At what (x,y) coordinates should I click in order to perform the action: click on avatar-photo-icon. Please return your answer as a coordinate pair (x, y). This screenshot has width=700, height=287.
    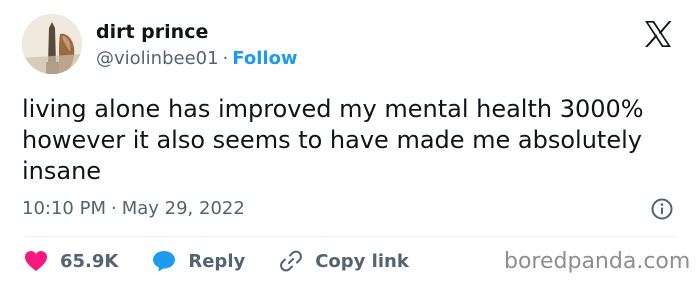
    Looking at the image, I should click on (52, 44).